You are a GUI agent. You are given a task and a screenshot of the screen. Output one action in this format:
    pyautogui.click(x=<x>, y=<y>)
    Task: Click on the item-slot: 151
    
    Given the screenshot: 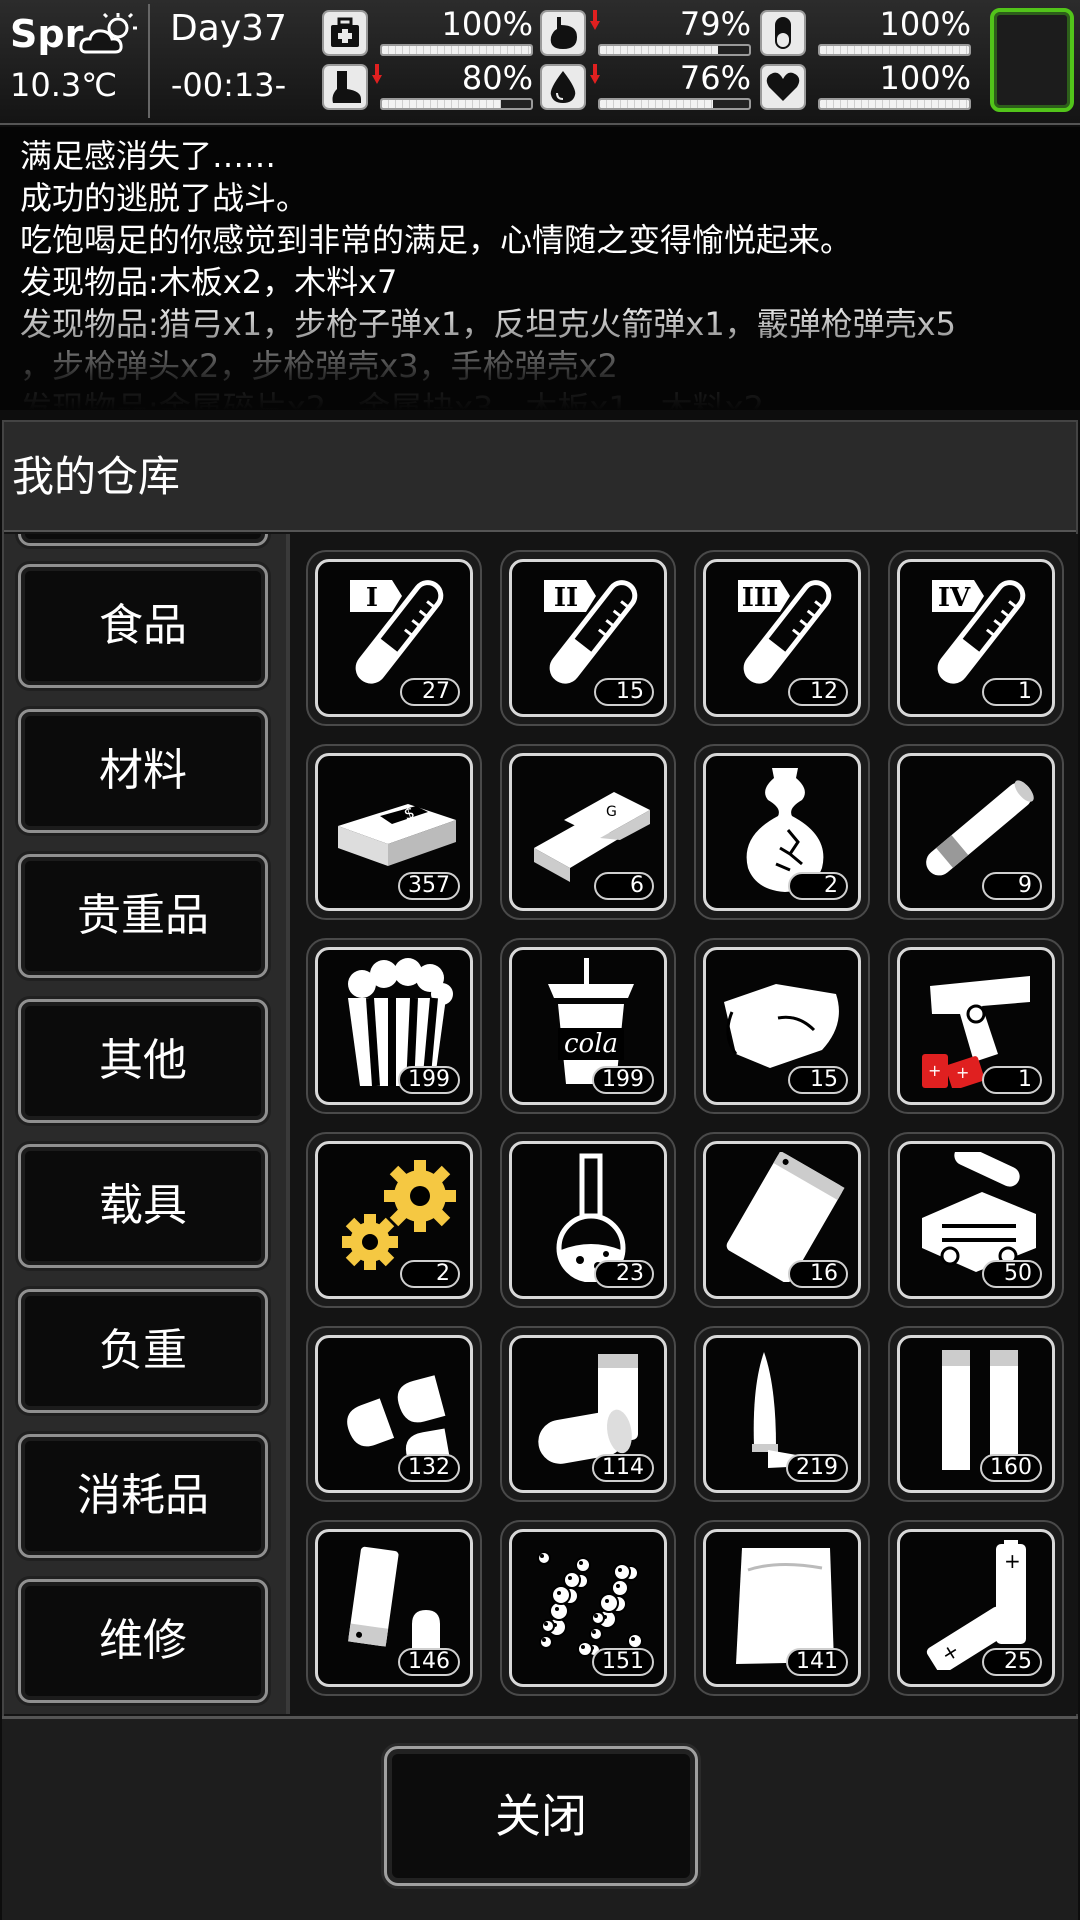 What is the action you would take?
    pyautogui.click(x=588, y=1608)
    